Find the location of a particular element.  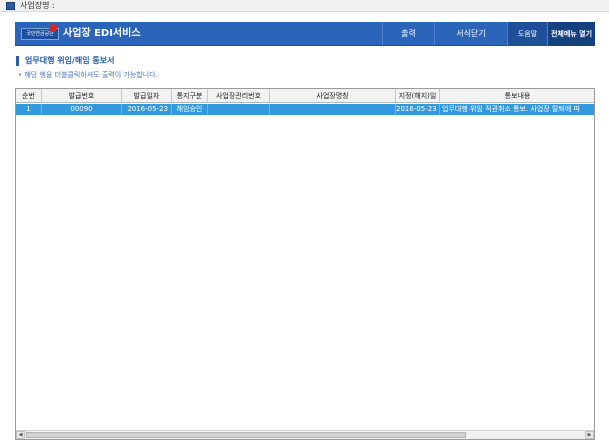

window-titlebar: 사업장명 : is located at coordinates (304, 6).